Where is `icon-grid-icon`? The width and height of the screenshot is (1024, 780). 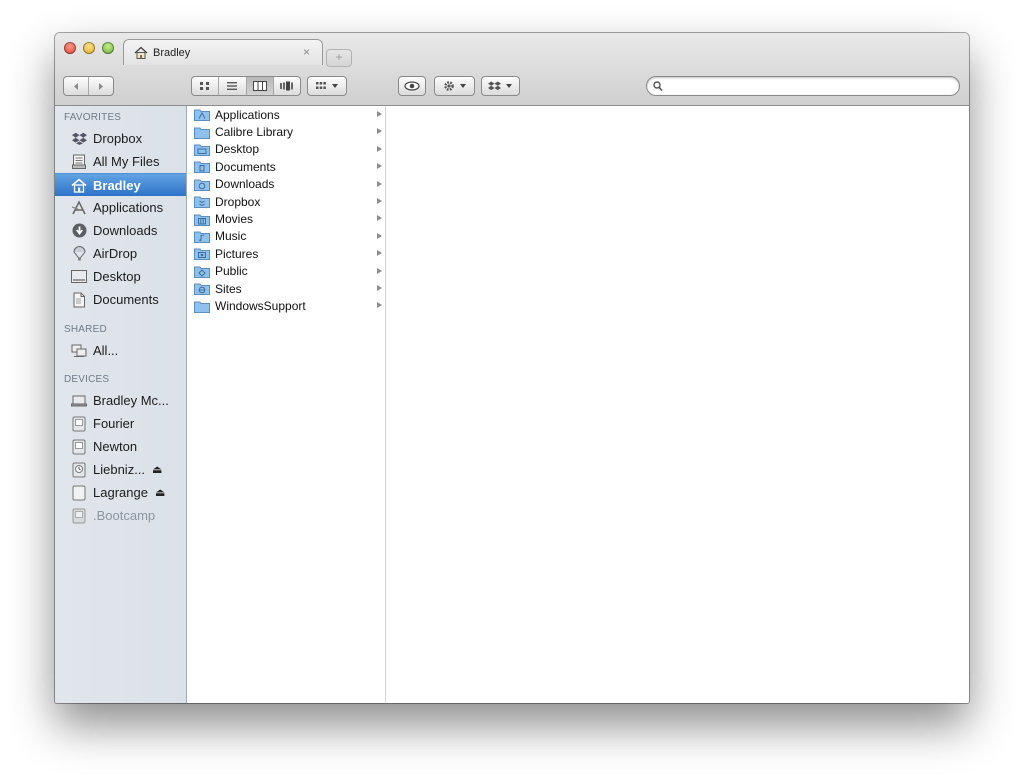
icon-grid-icon is located at coordinates (205, 86).